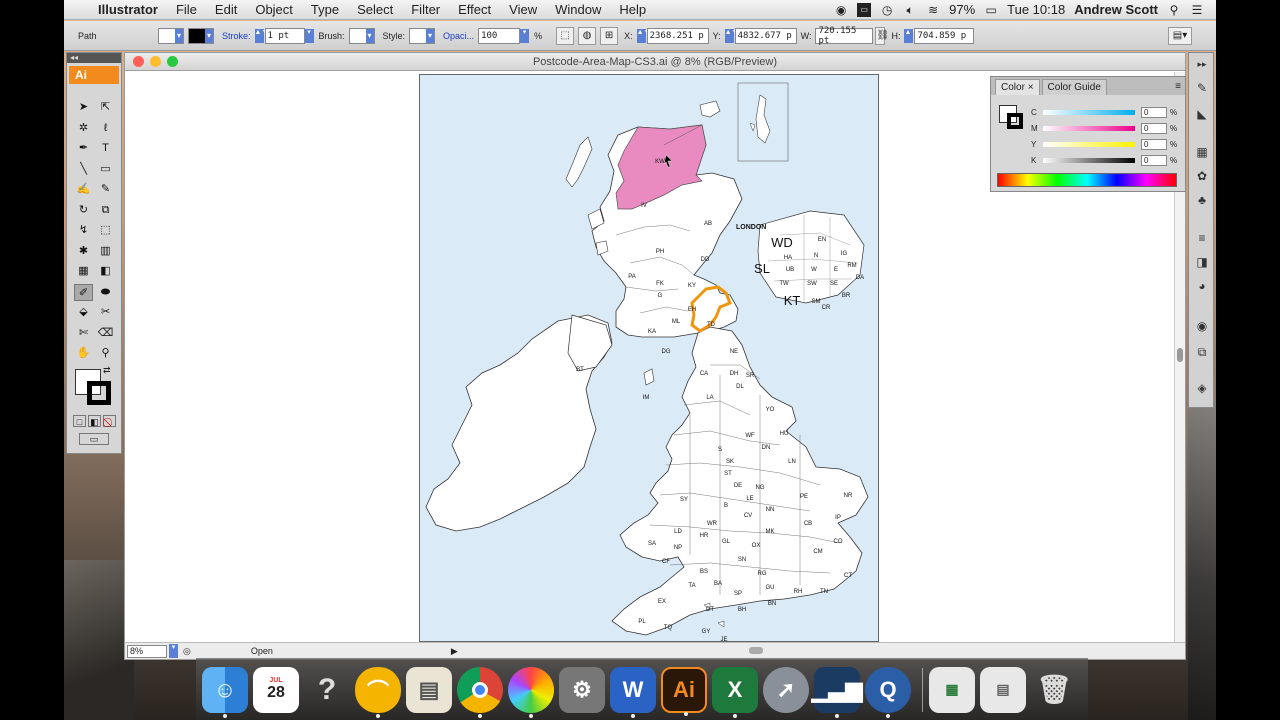 The image size is (1280, 720). I want to click on stroke-label: Stroke:, so click(236, 36).